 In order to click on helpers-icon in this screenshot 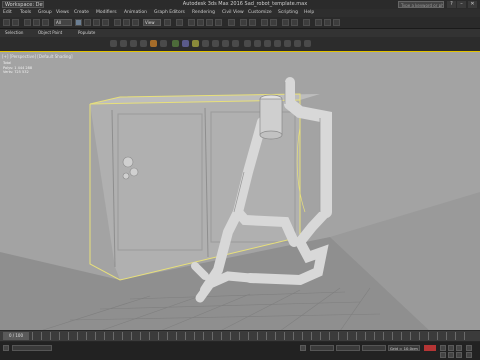, I will do `click(215, 43)`.